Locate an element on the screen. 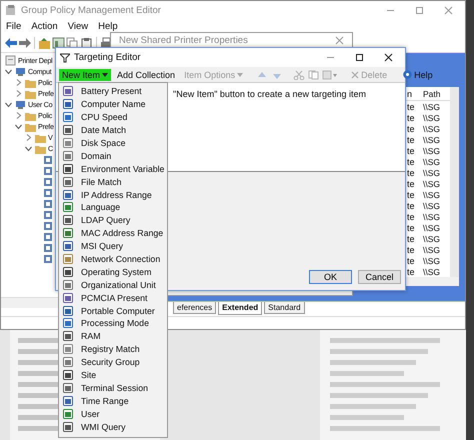 The width and height of the screenshot is (474, 440). dropdown-button: New Item is located at coordinates (85, 74).